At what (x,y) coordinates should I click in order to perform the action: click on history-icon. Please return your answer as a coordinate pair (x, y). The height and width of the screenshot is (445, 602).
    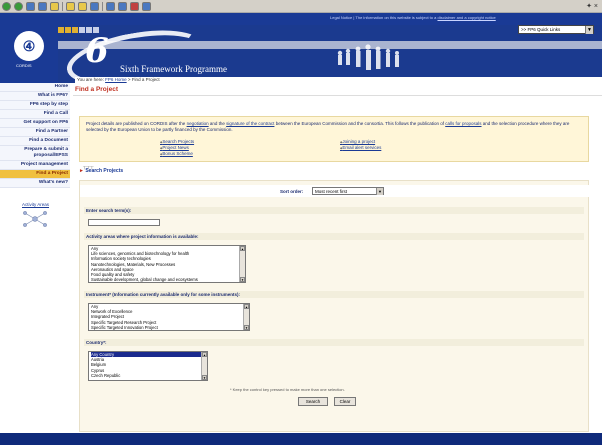
    Looking at the image, I should click on (94, 6).